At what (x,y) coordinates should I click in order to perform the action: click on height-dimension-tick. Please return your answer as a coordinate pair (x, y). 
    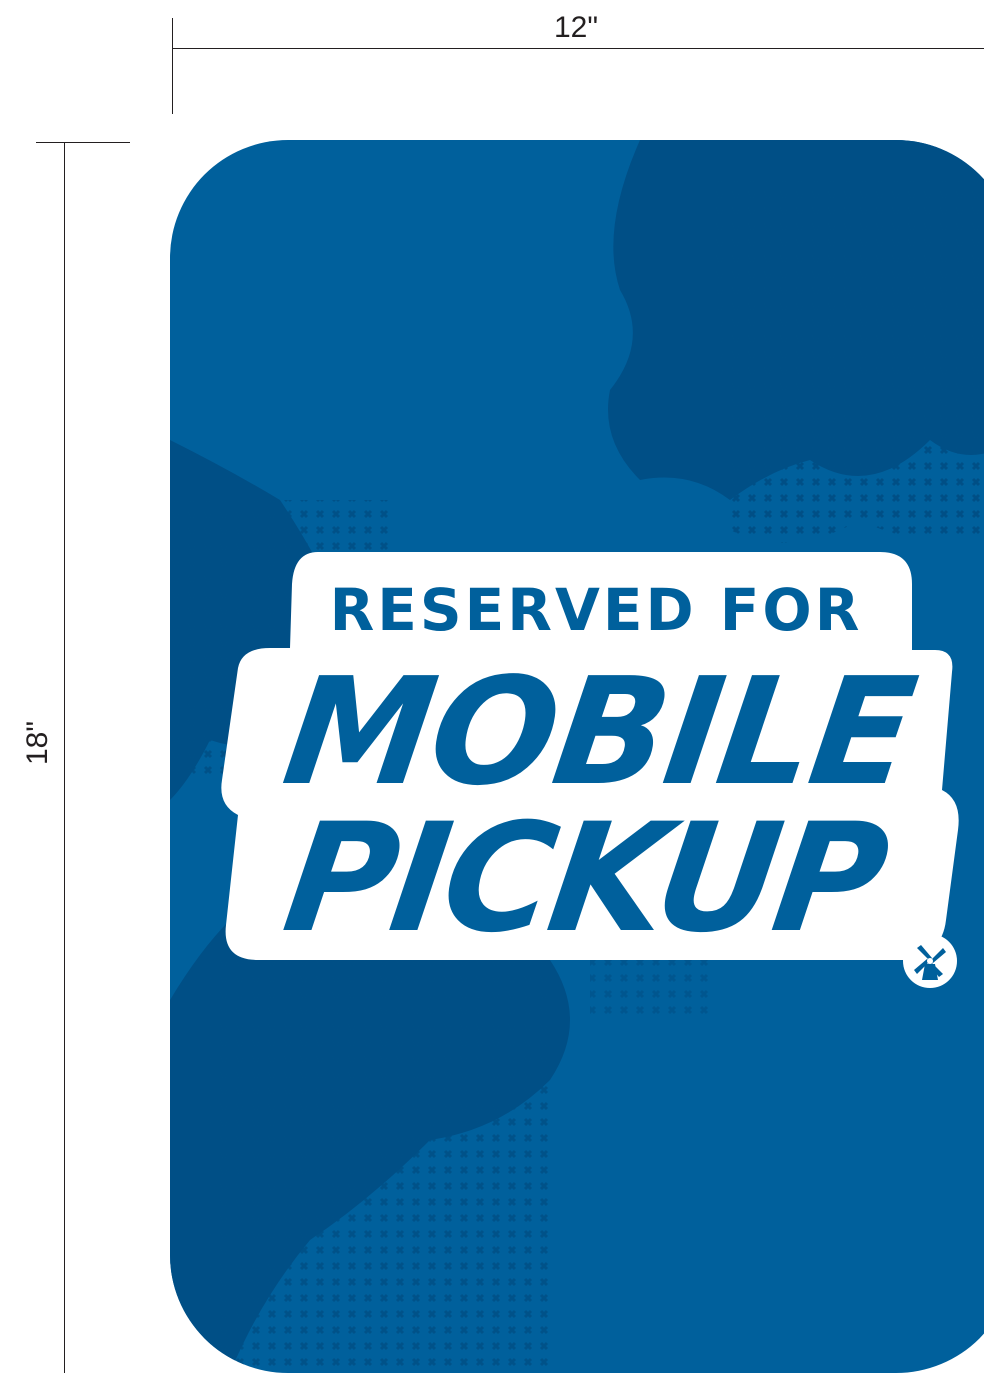
    Looking at the image, I should click on (83, 142).